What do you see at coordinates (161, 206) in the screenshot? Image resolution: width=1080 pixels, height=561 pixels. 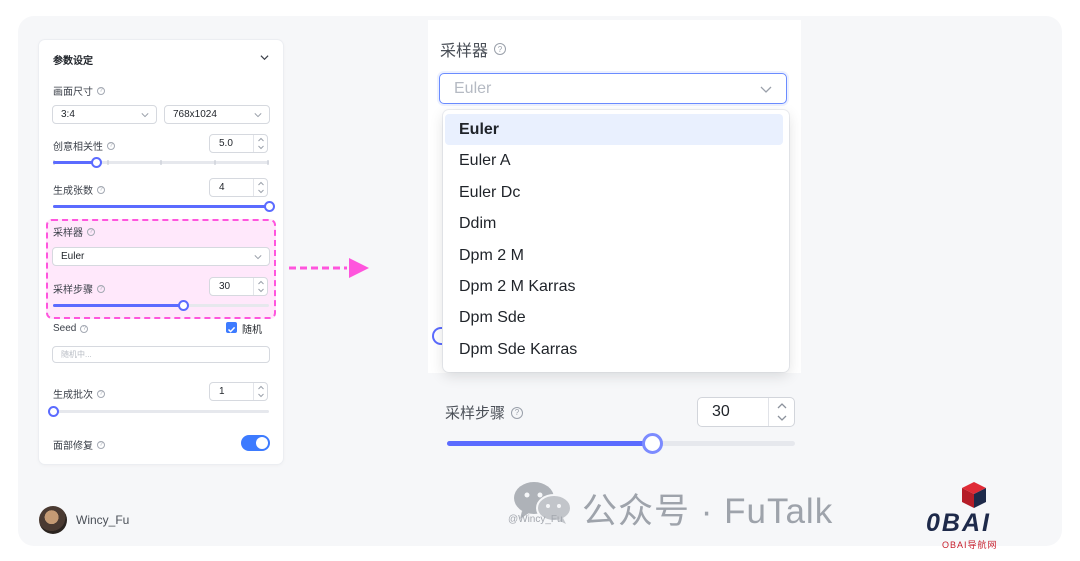 I see `count-slider-fill` at bounding box center [161, 206].